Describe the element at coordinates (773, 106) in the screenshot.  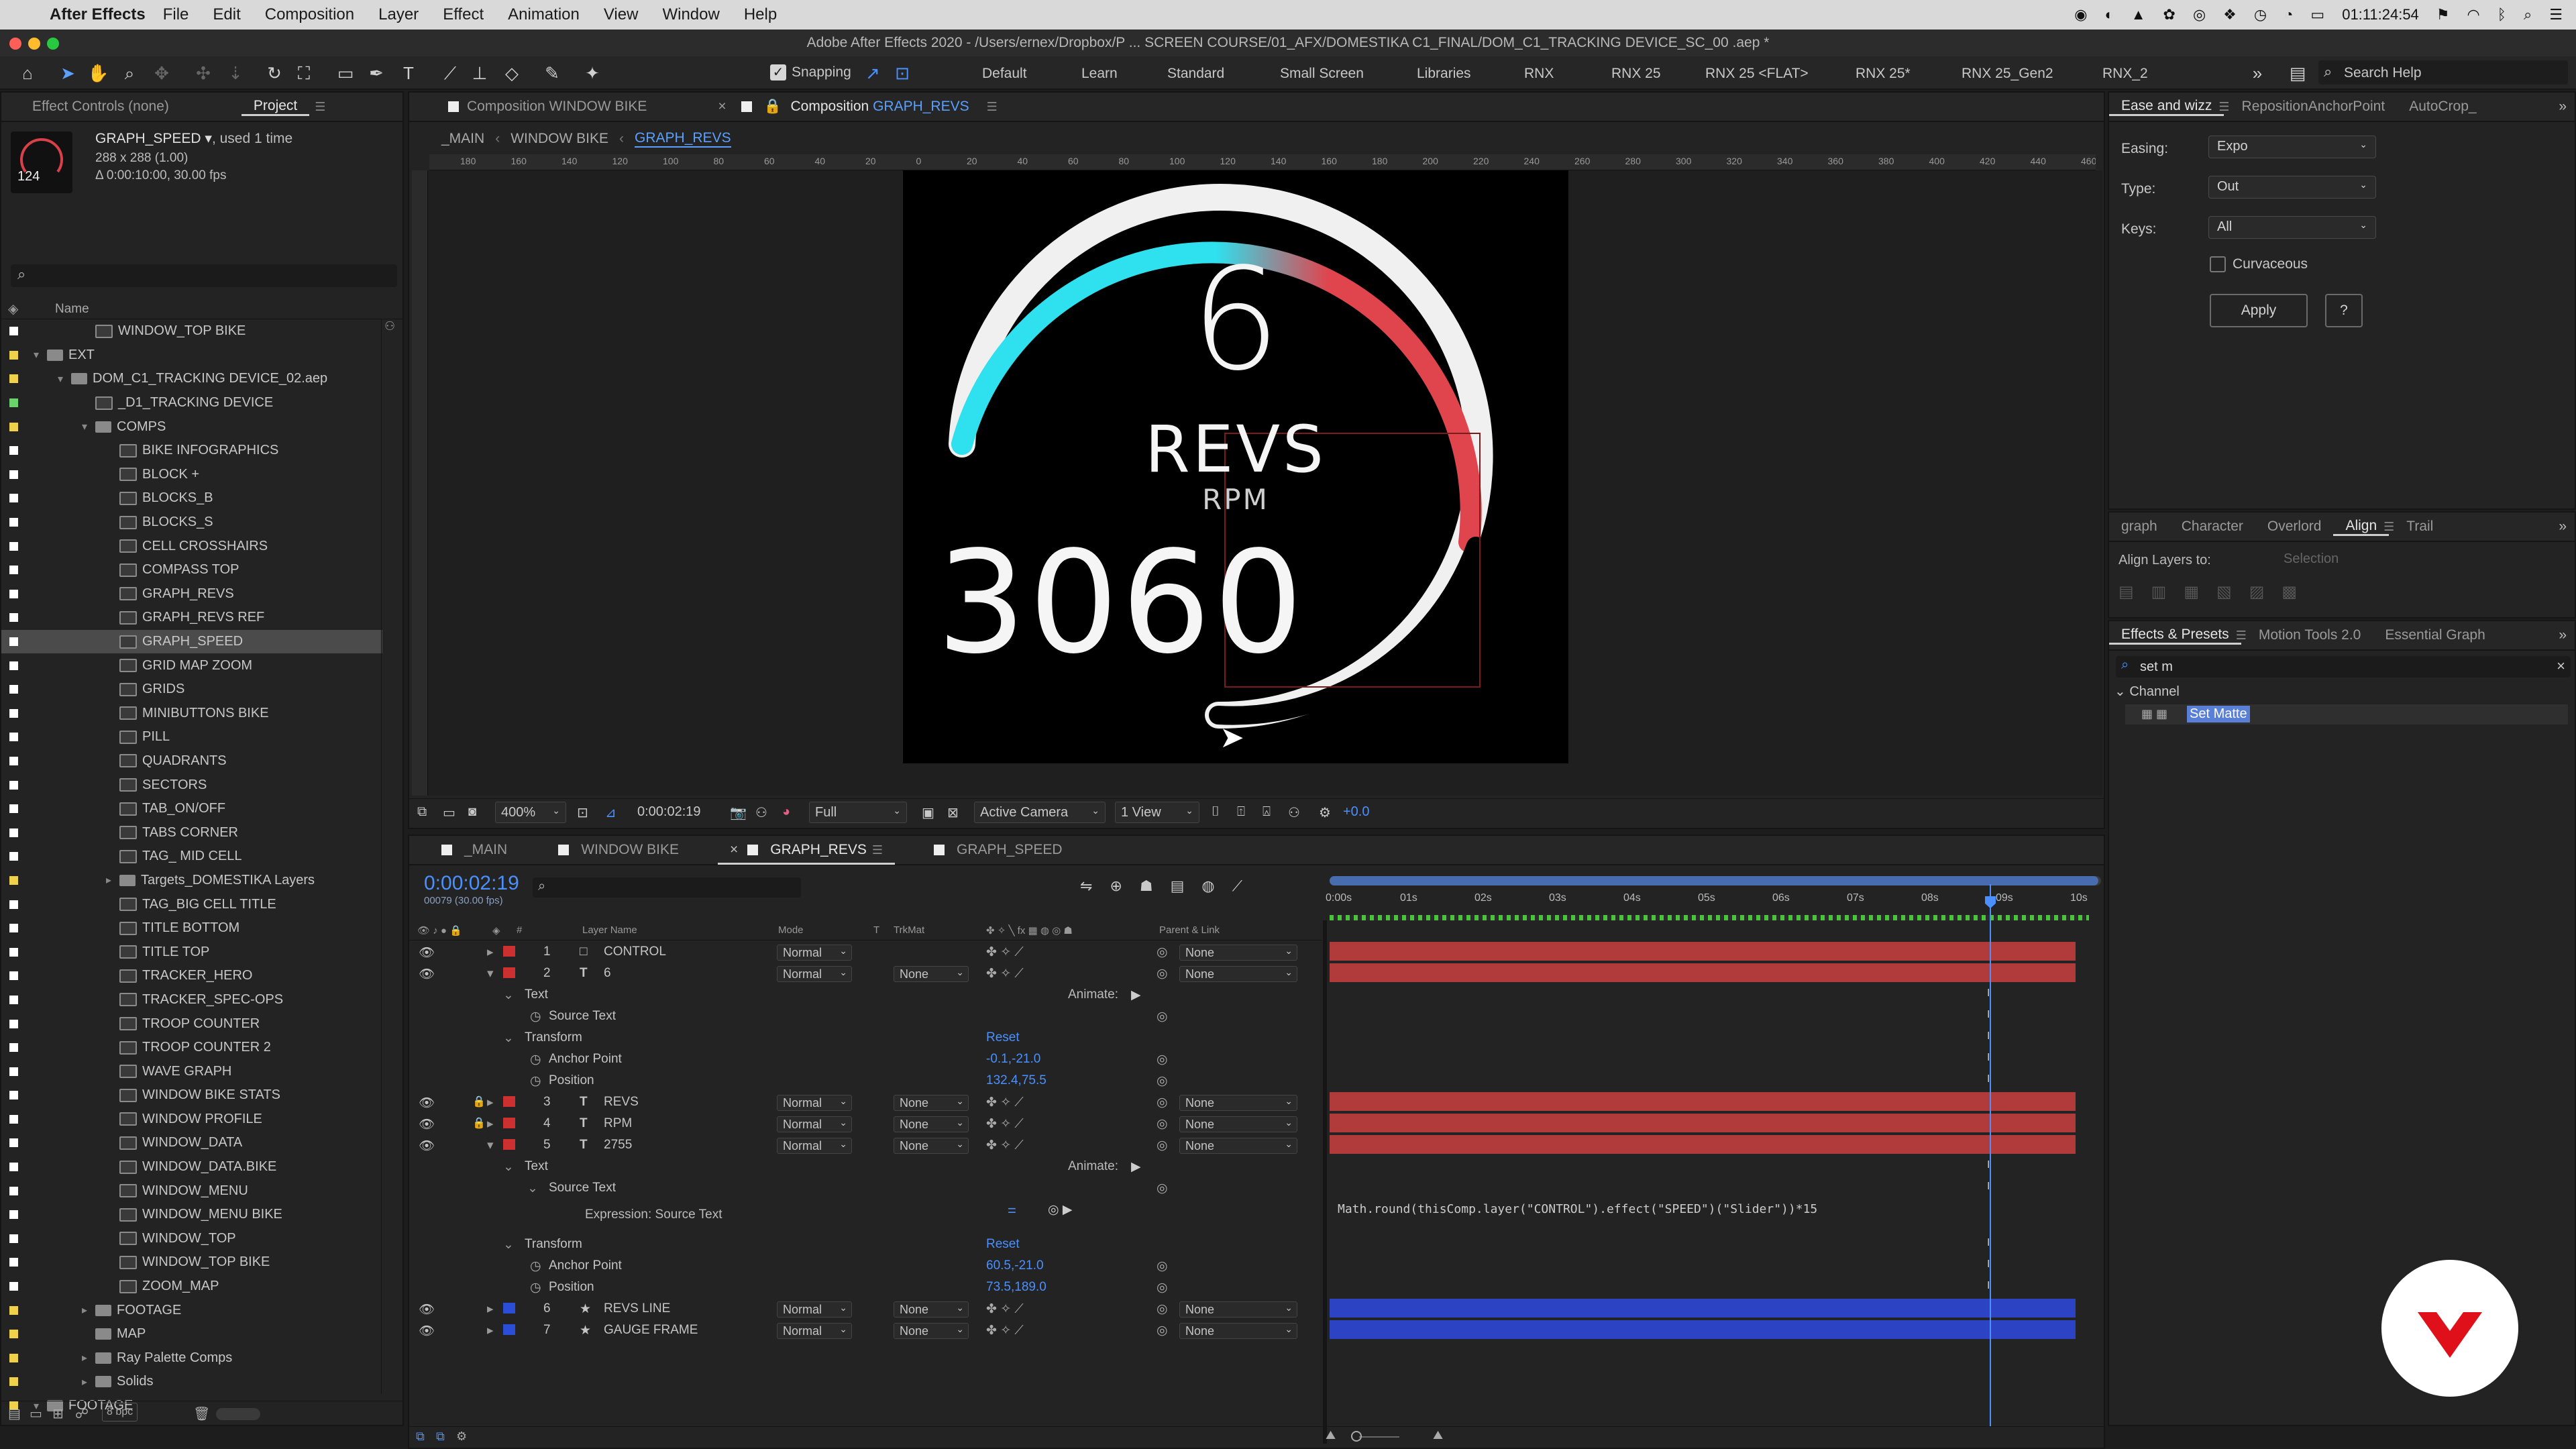
I see `lock-icon: 🔒` at that location.